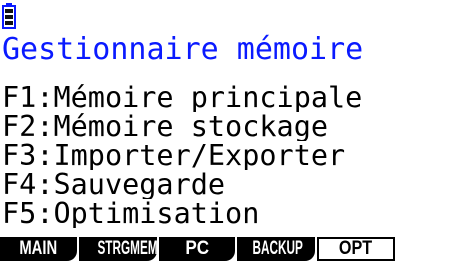 The height and width of the screenshot is (271, 476). I want to click on fkey-strgmem-button: STRGMEM, so click(118, 249).